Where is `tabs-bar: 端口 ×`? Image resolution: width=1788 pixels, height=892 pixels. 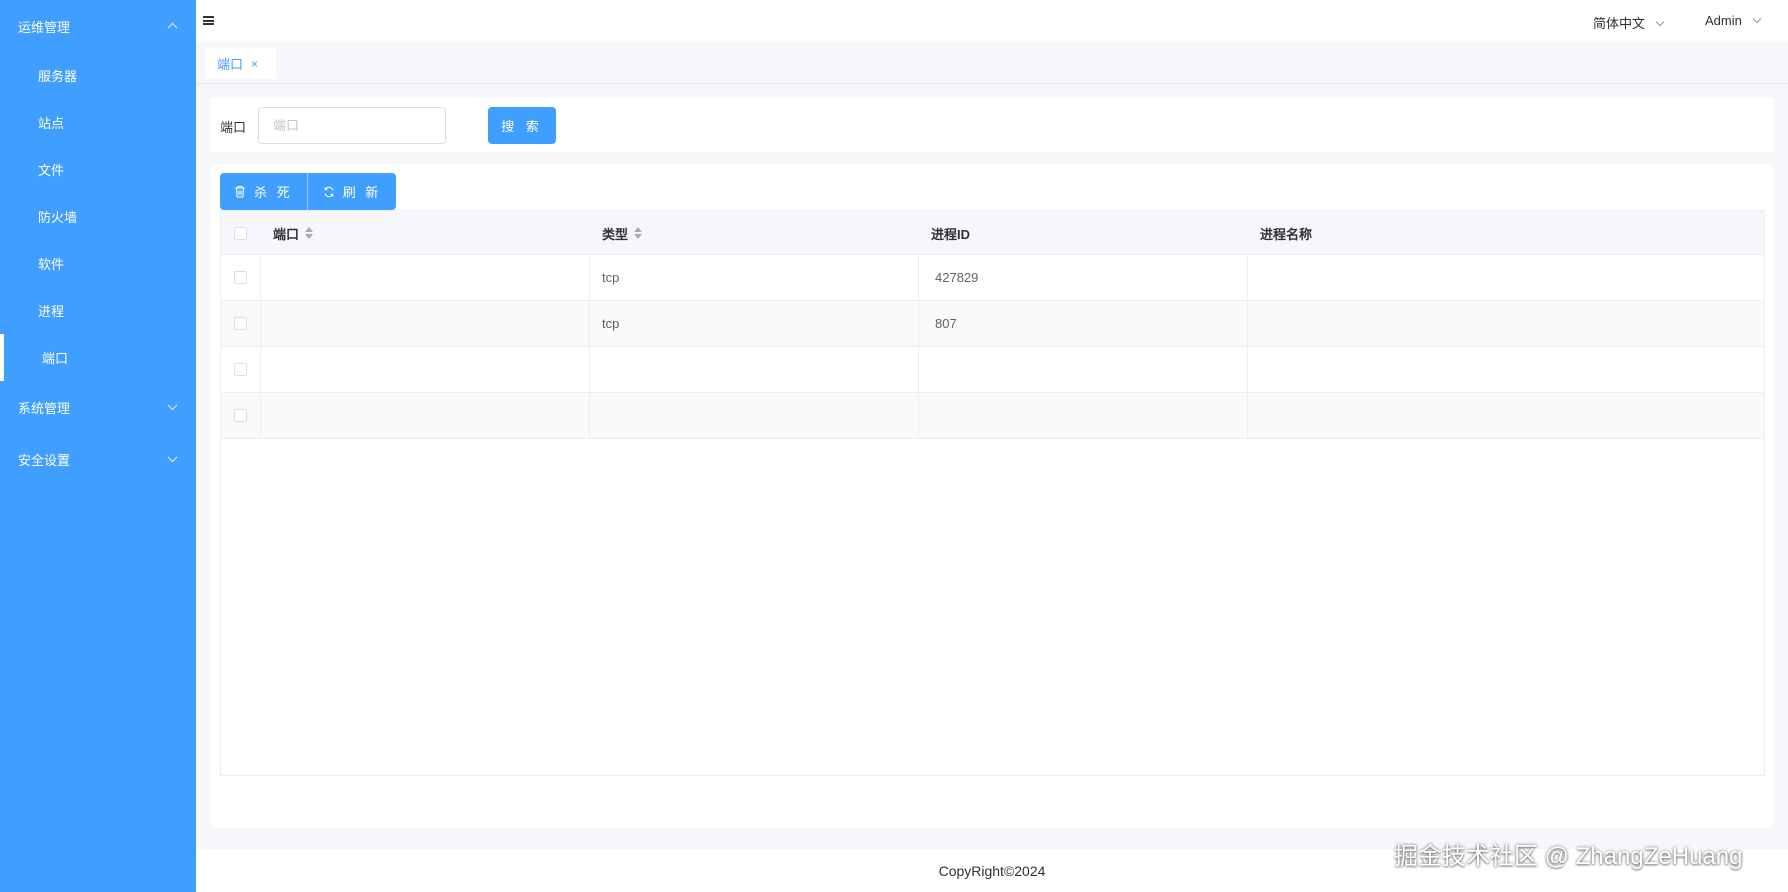
tabs-bar: 端口 × is located at coordinates (992, 63).